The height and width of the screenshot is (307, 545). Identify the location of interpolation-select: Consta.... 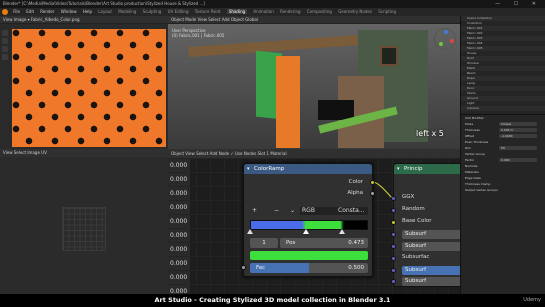
(352, 211).